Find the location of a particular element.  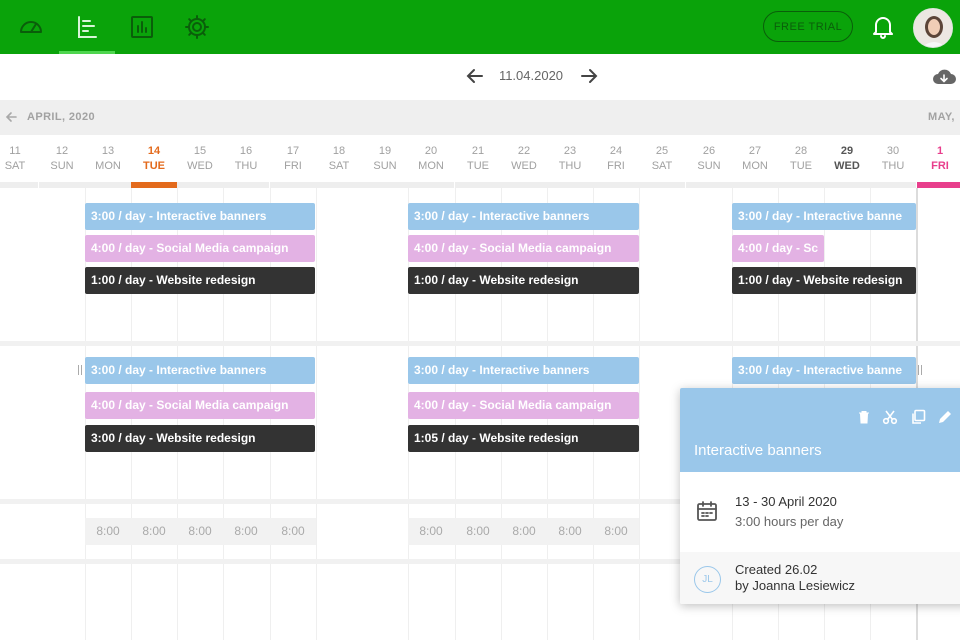

task-interactive-banners-selected: 3:00 / day - Interactive banne is located at coordinates (824, 370).